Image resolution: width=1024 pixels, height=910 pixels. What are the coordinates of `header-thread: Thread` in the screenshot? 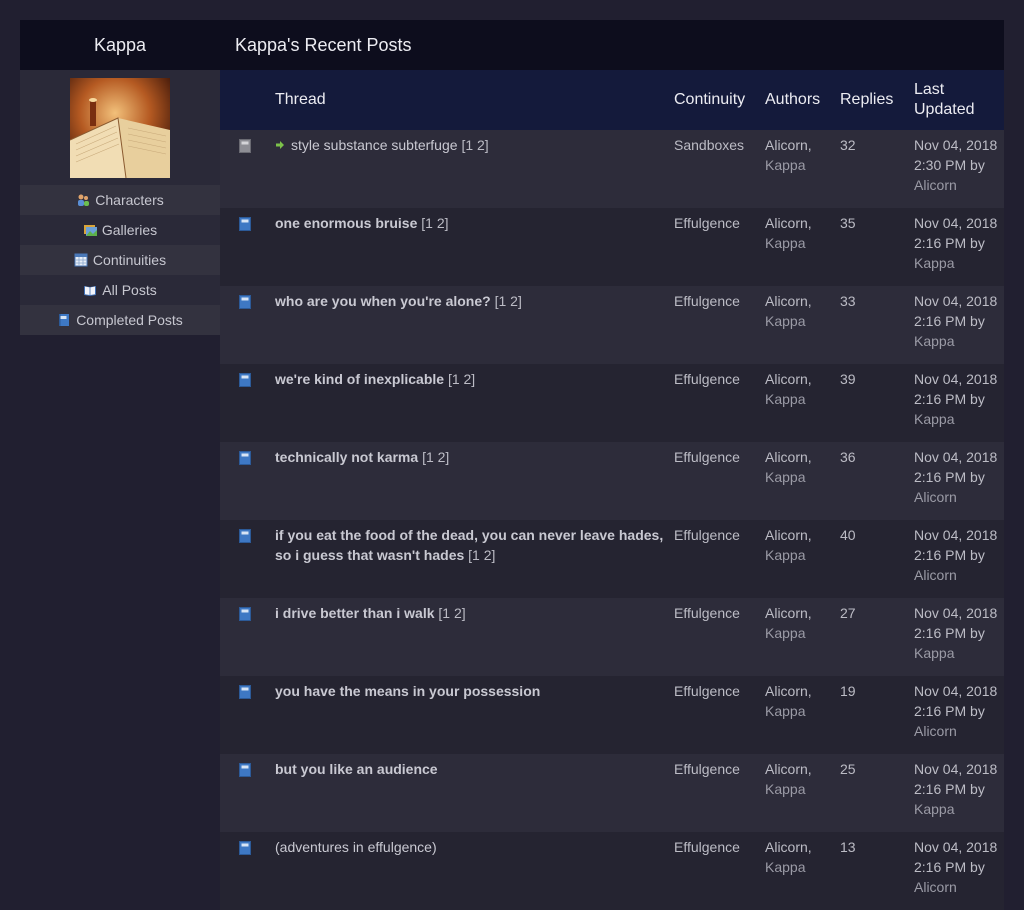 It's located at (469, 100).